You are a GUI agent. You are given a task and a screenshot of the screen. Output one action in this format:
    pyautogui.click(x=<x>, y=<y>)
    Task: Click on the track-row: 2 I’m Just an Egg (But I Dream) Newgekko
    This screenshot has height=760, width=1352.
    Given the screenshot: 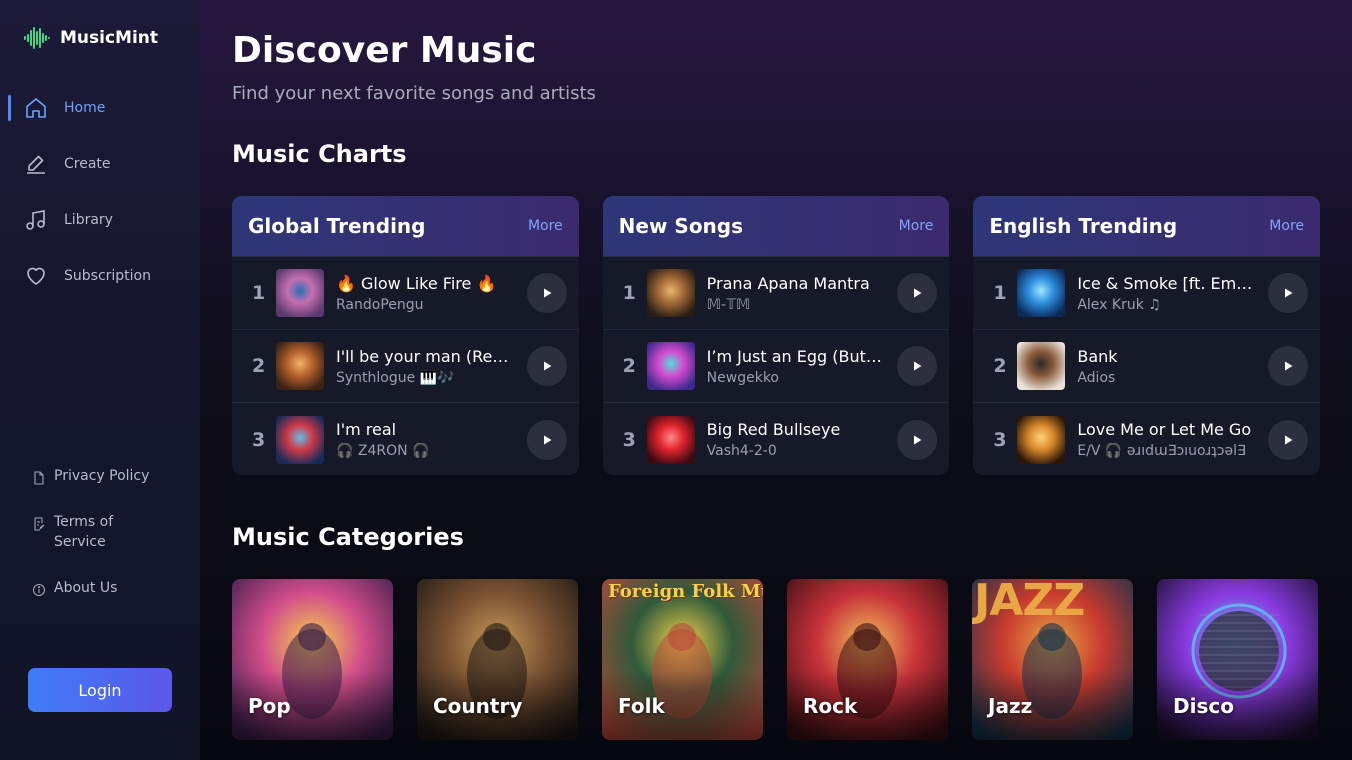 What is the action you would take?
    pyautogui.click(x=776, y=366)
    